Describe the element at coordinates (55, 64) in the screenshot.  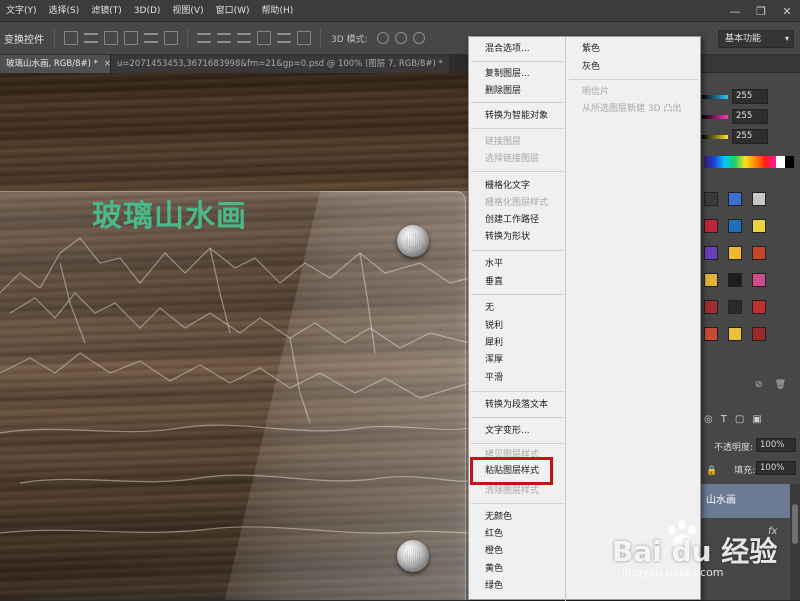
I see `tab-glass-landscape: 玻璃山水画, RGB/8#) * ×` at that location.